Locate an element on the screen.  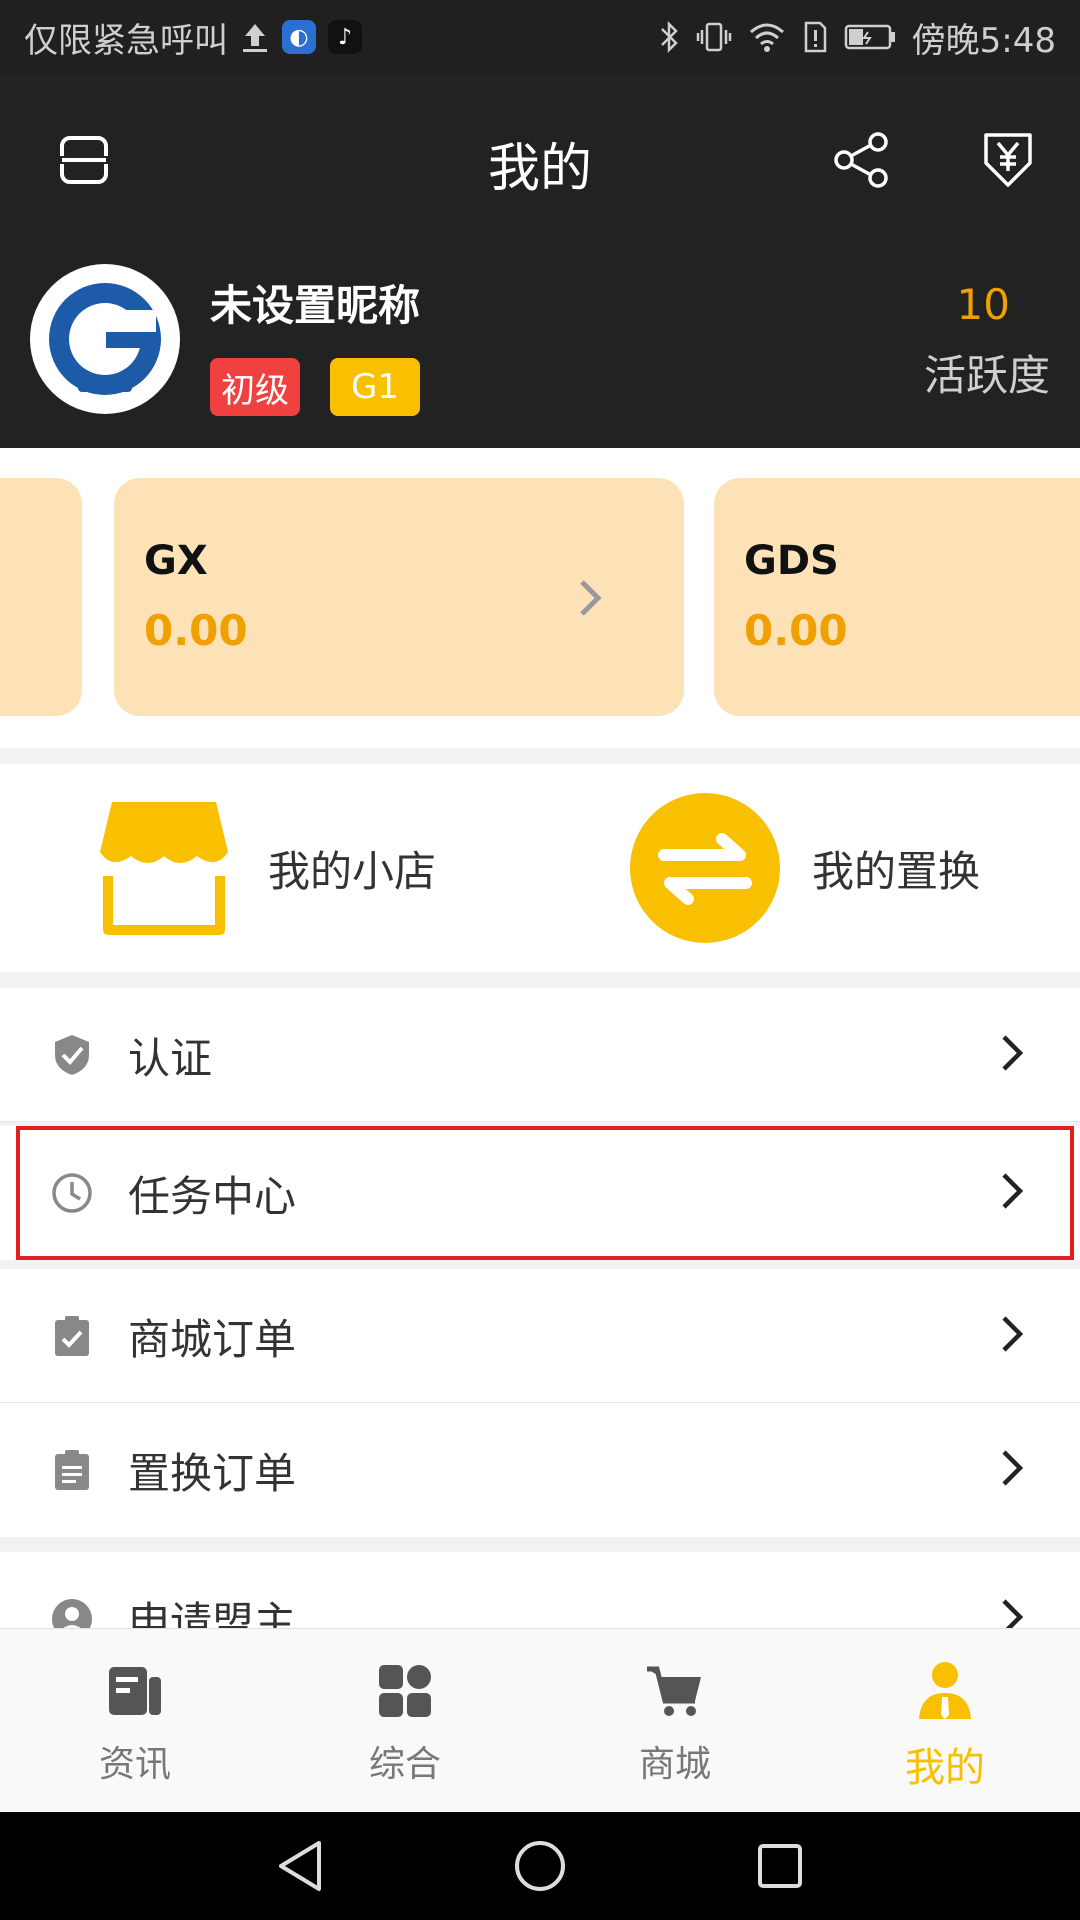
top-bar: 我的 is located at coordinates (540, 159).